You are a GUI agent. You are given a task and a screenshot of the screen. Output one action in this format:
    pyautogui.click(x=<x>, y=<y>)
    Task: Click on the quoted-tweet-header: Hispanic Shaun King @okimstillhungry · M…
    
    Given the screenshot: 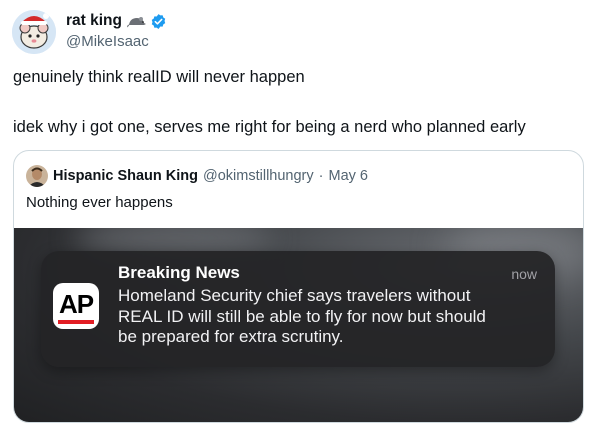 What is the action you would take?
    pyautogui.click(x=197, y=176)
    